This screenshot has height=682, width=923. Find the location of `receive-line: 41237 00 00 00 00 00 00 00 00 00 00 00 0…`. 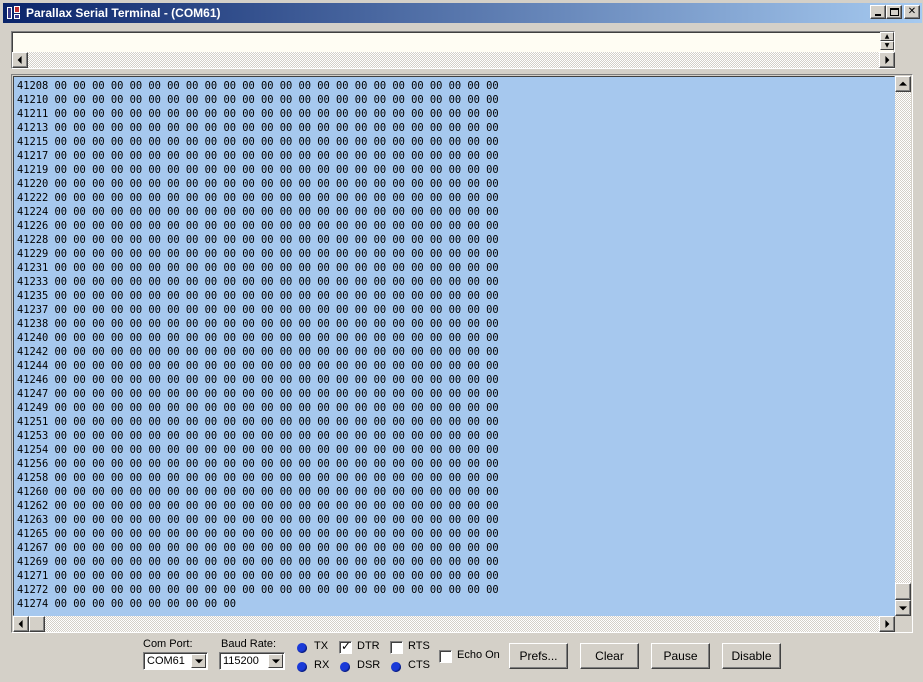

receive-line: 41237 00 00 00 00 00 00 00 00 00 00 00 0… is located at coordinates (261, 310).